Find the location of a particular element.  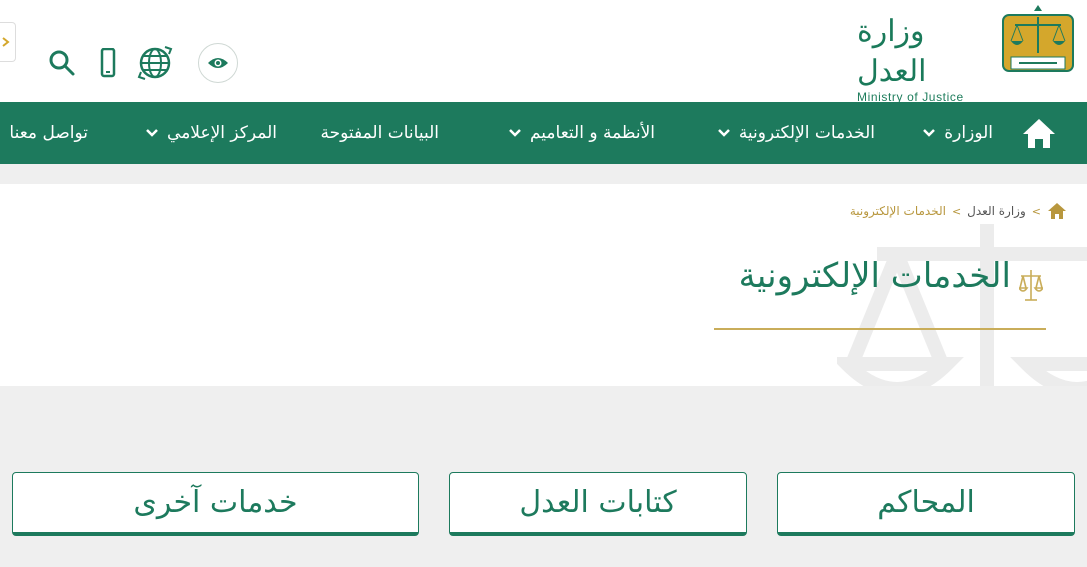

search-icon is located at coordinates (62, 63).